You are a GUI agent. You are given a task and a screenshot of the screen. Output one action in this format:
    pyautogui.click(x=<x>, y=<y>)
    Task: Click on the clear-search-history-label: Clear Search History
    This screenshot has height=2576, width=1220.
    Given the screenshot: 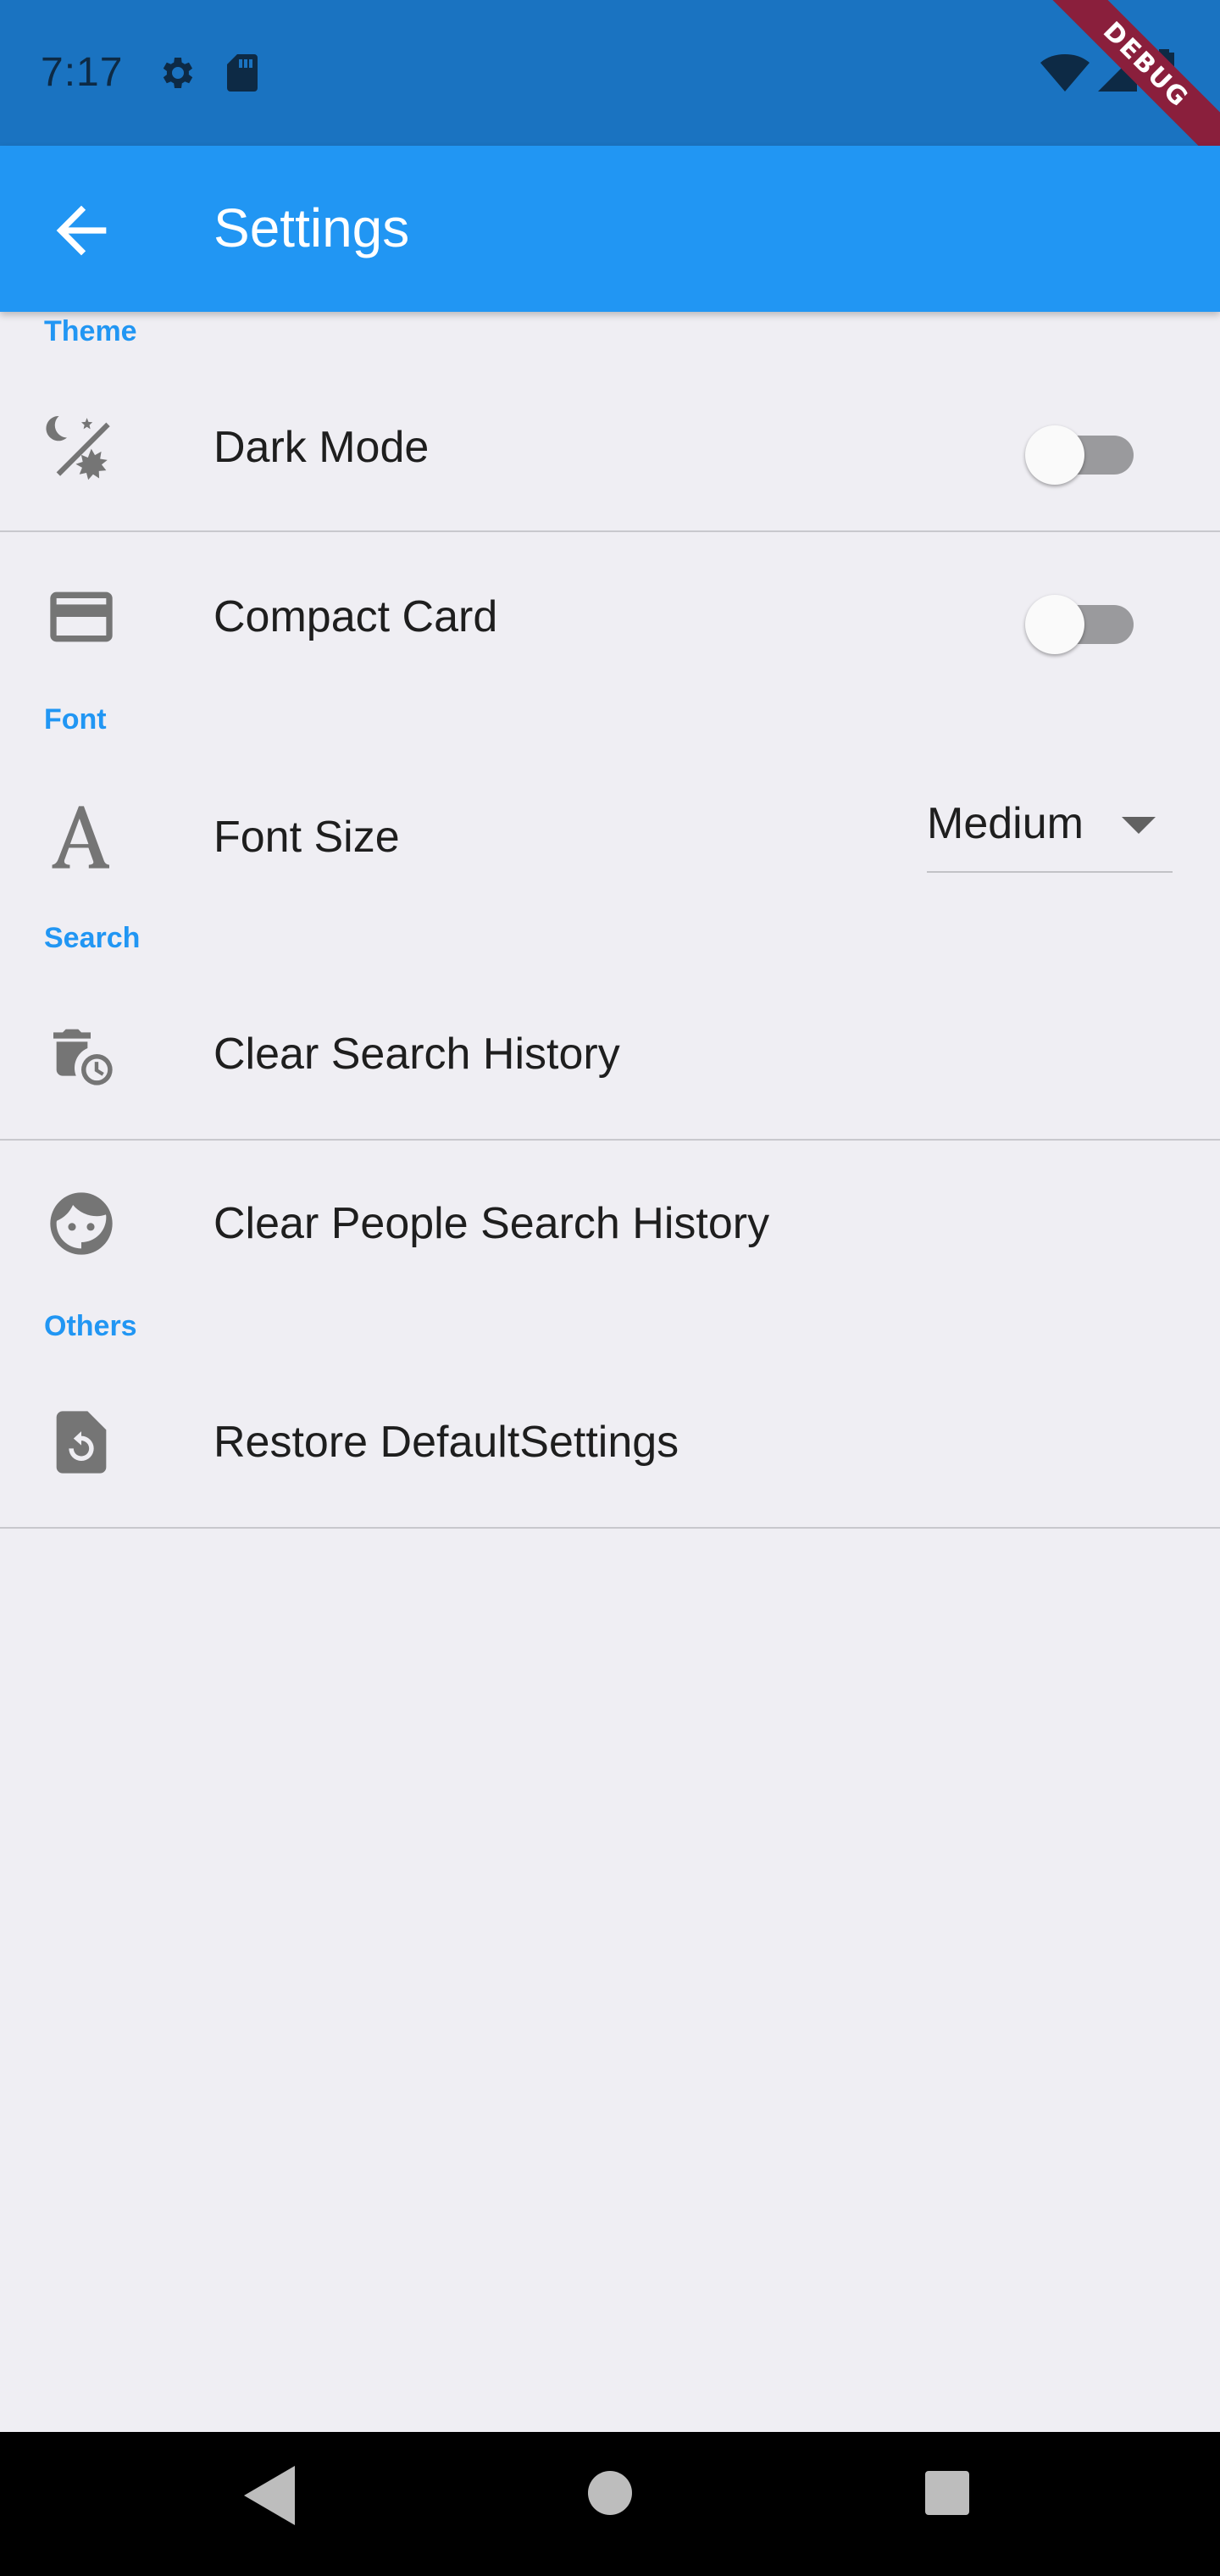 What is the action you would take?
    pyautogui.click(x=417, y=1054)
    